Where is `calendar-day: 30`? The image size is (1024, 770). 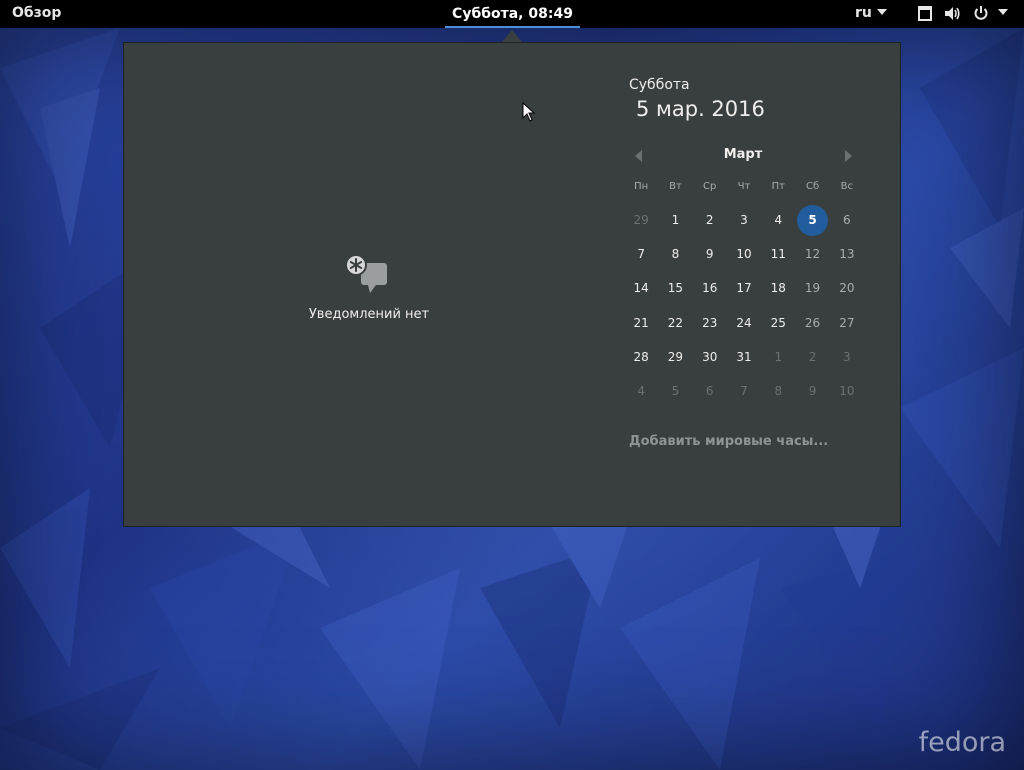
calendar-day: 30 is located at coordinates (710, 357).